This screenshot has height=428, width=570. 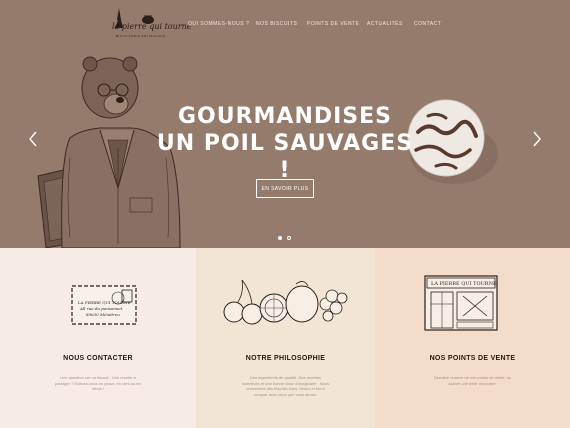 I want to click on chevron-left-icon, so click(x=33, y=139).